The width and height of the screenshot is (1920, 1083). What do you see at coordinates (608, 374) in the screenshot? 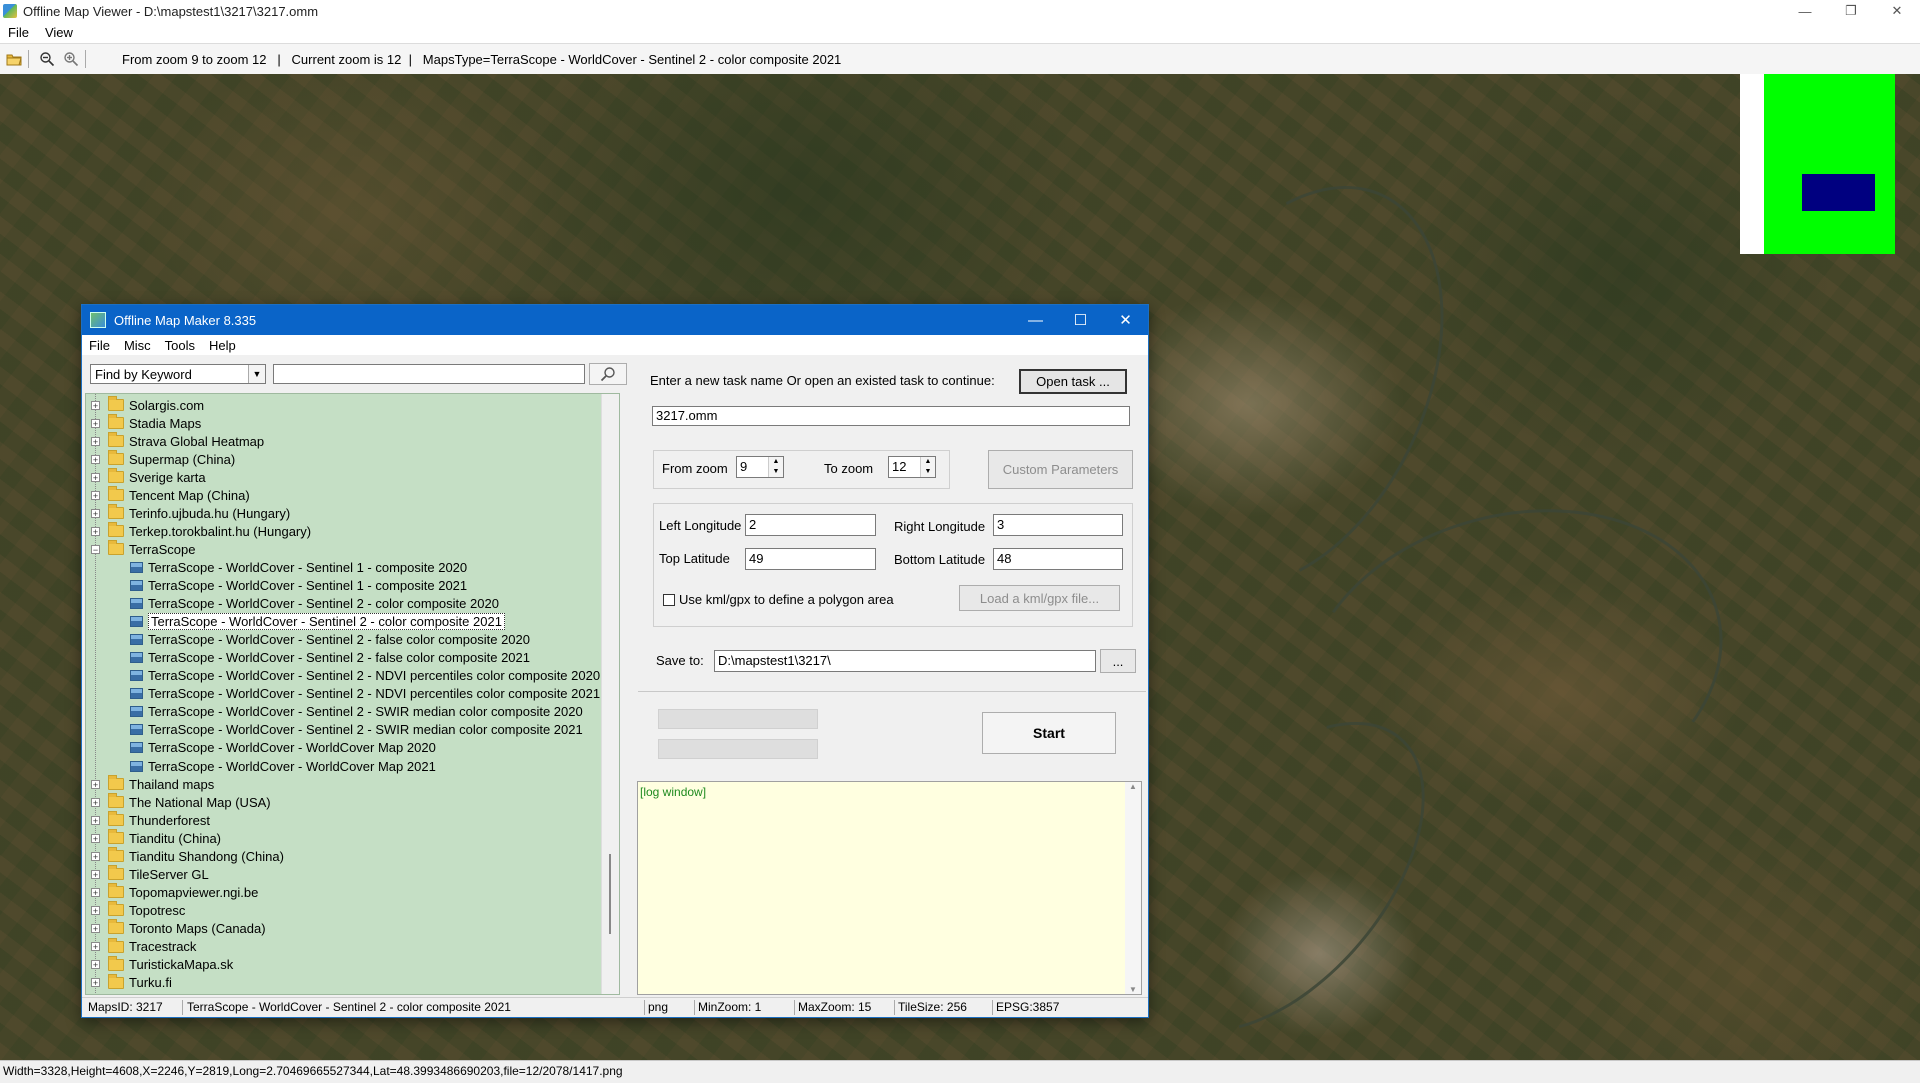
I see `search-button` at bounding box center [608, 374].